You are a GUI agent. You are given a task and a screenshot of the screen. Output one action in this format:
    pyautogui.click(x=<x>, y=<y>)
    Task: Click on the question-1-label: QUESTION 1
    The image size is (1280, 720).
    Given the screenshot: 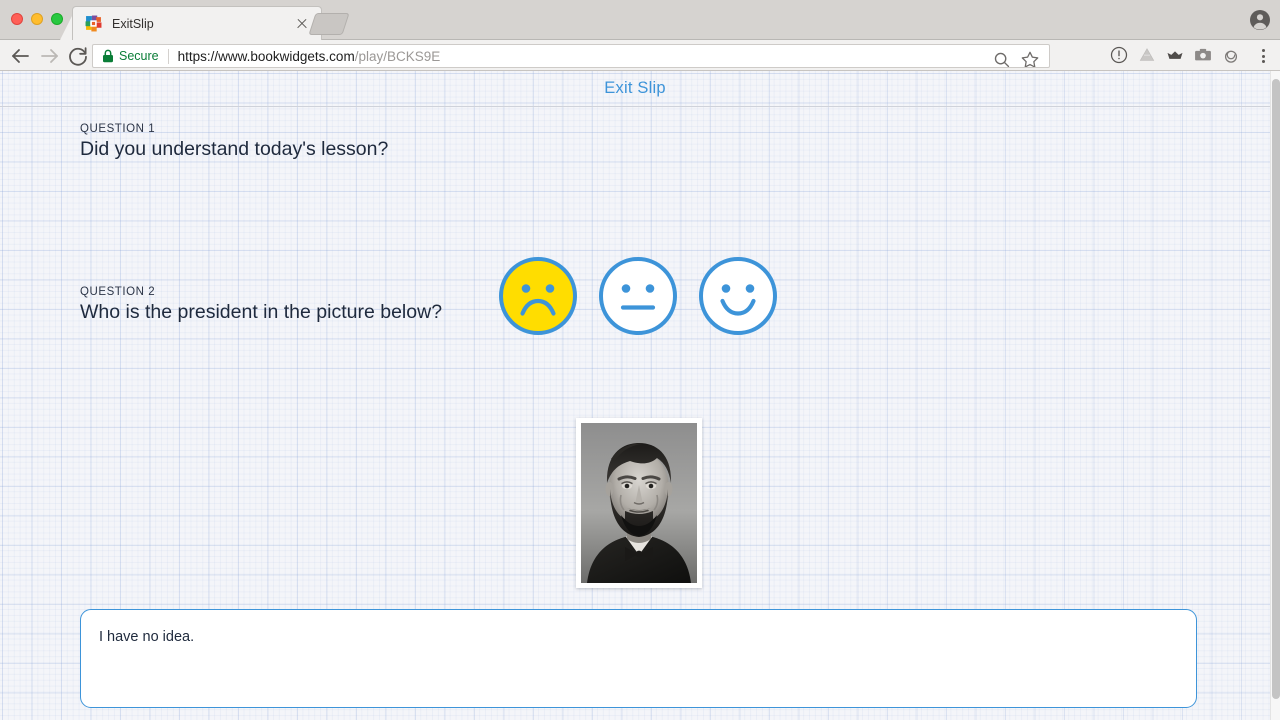 What is the action you would take?
    pyautogui.click(x=118, y=129)
    